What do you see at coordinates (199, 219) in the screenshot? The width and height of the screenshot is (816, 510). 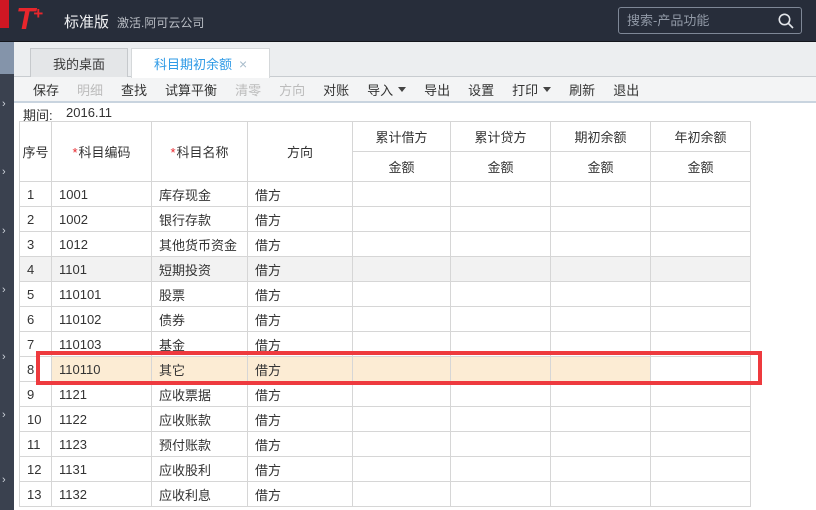 I see `cell-account-name: 银行存款` at bounding box center [199, 219].